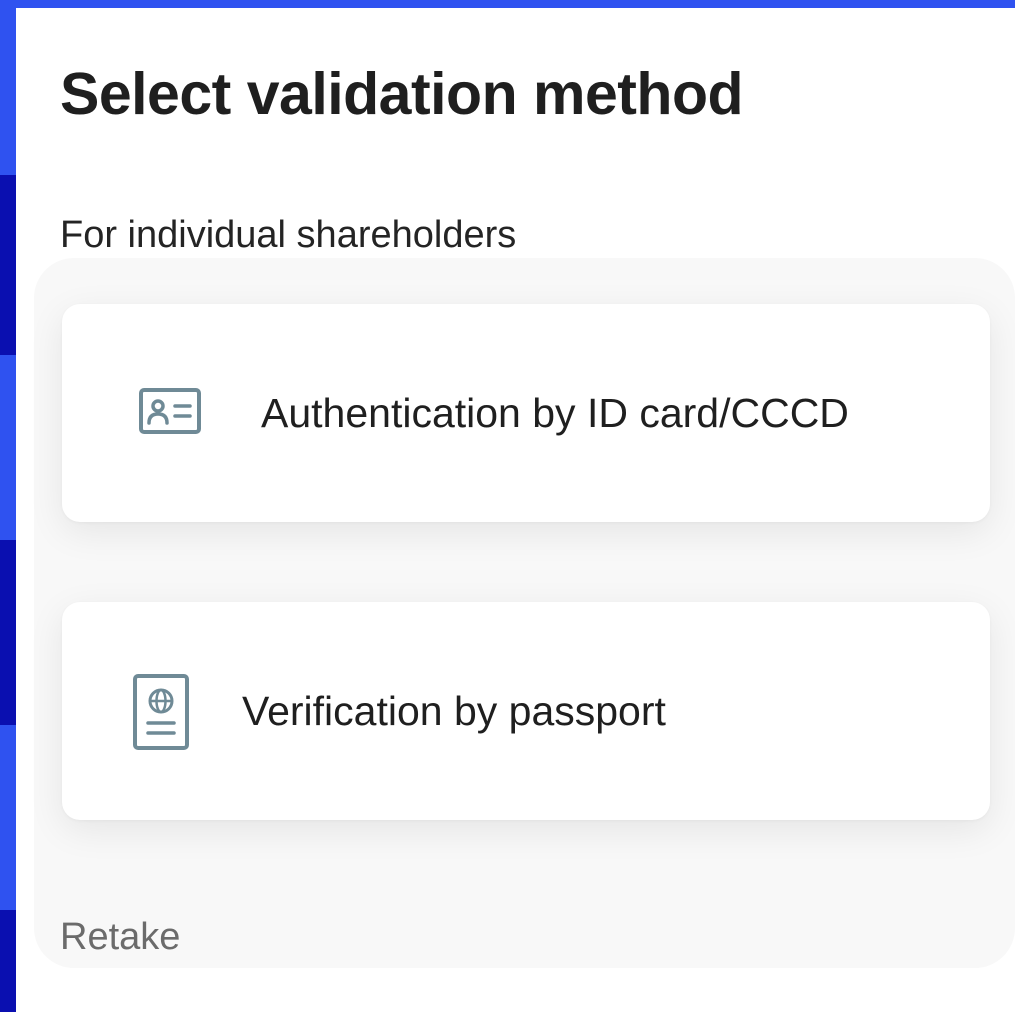 This screenshot has width=1015, height=1012. Describe the element at coordinates (555, 413) in the screenshot. I see `id-card-option-label: Authentication by ID card/CCCD` at that location.